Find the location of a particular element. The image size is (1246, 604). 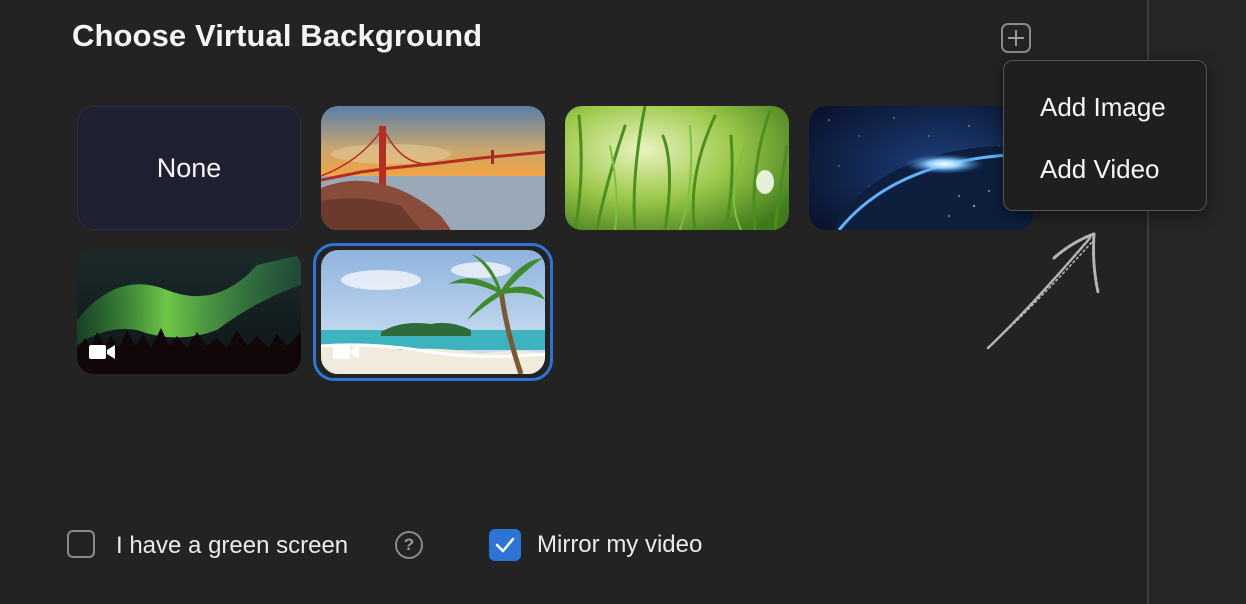

earth-thumbnail is located at coordinates (921, 168).